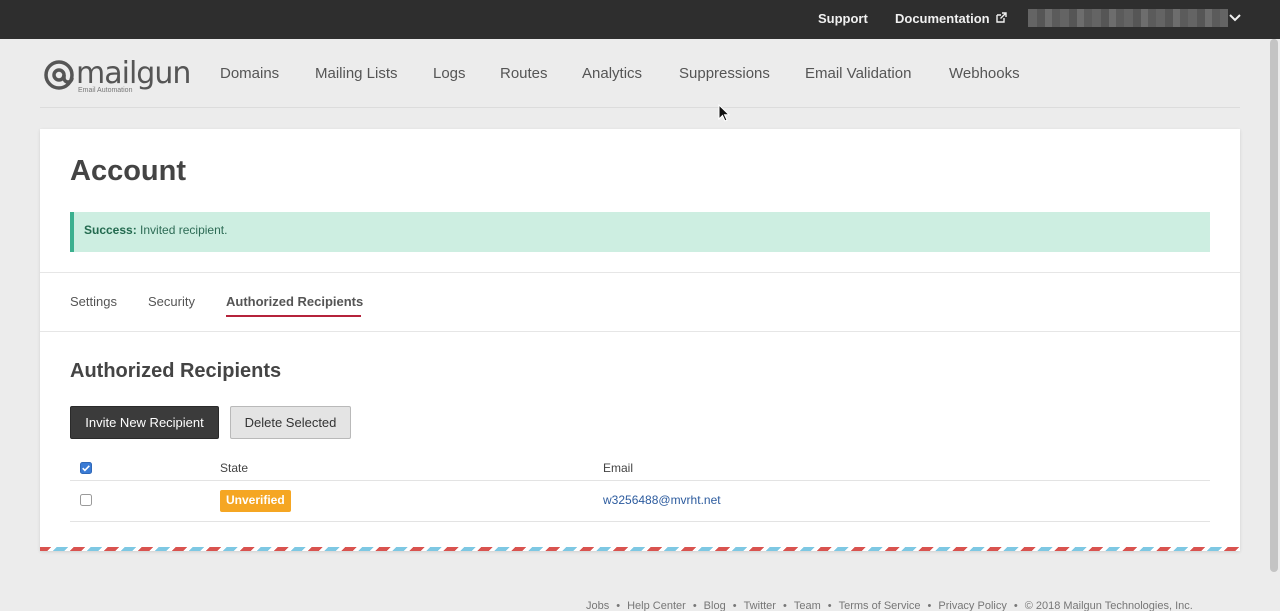 This screenshot has height=611, width=1280. What do you see at coordinates (724, 73) in the screenshot?
I see `nav-suppressions: Suppressions` at bounding box center [724, 73].